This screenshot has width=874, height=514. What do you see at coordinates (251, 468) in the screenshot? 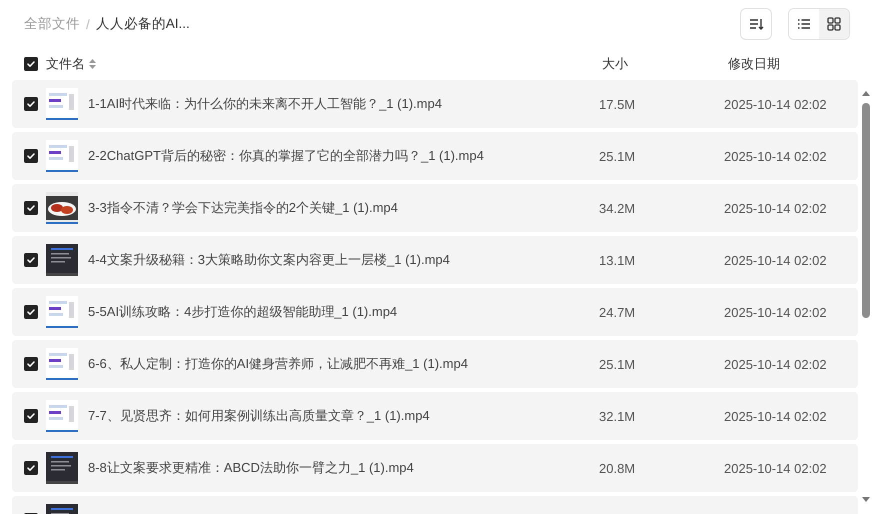
I see `file-name: 8-8让文案要求更精准：ABCD法助你一臂之力_1 (1).mp4` at bounding box center [251, 468].